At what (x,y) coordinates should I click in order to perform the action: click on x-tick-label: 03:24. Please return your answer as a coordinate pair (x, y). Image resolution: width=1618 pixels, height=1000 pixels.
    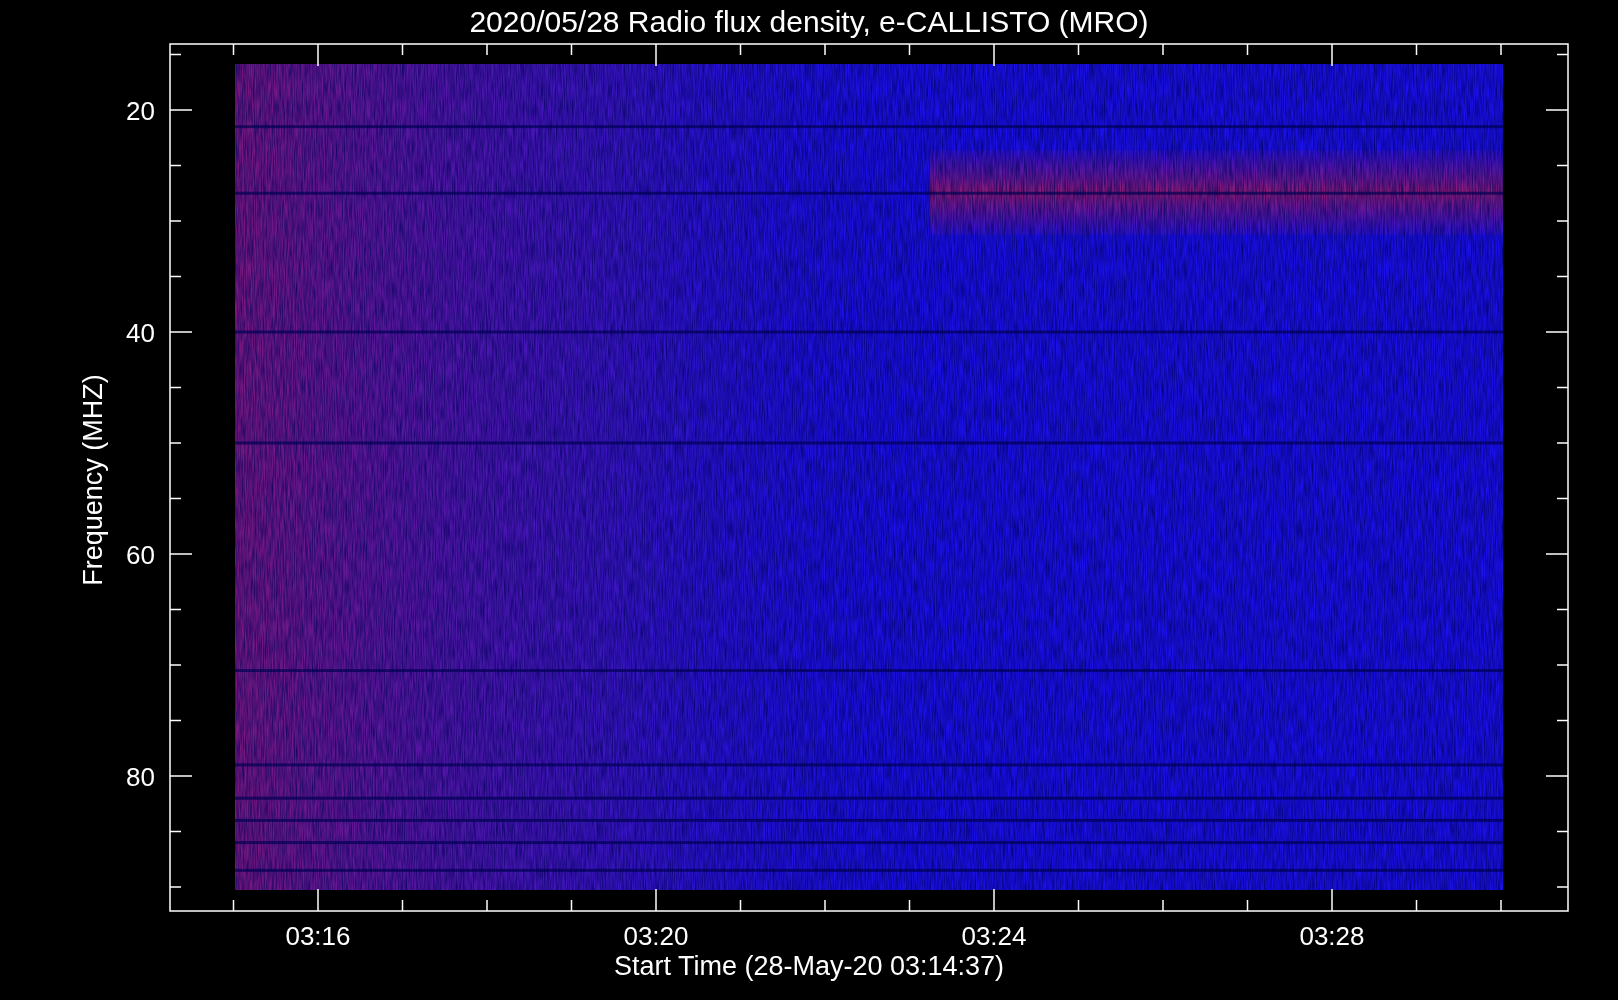
    Looking at the image, I should click on (994, 936).